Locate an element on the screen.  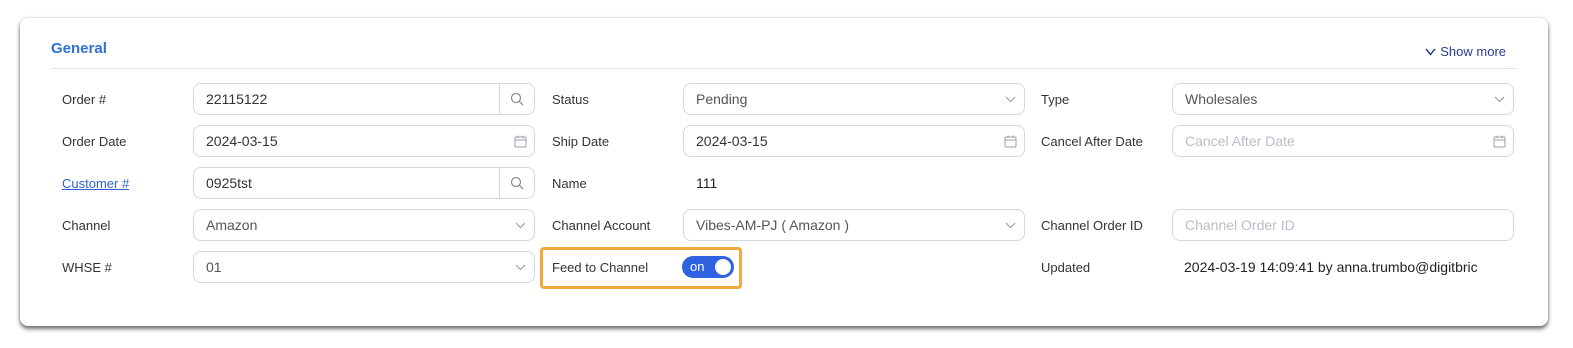
ship-date-value: 2024-03-15 is located at coordinates (732, 141).